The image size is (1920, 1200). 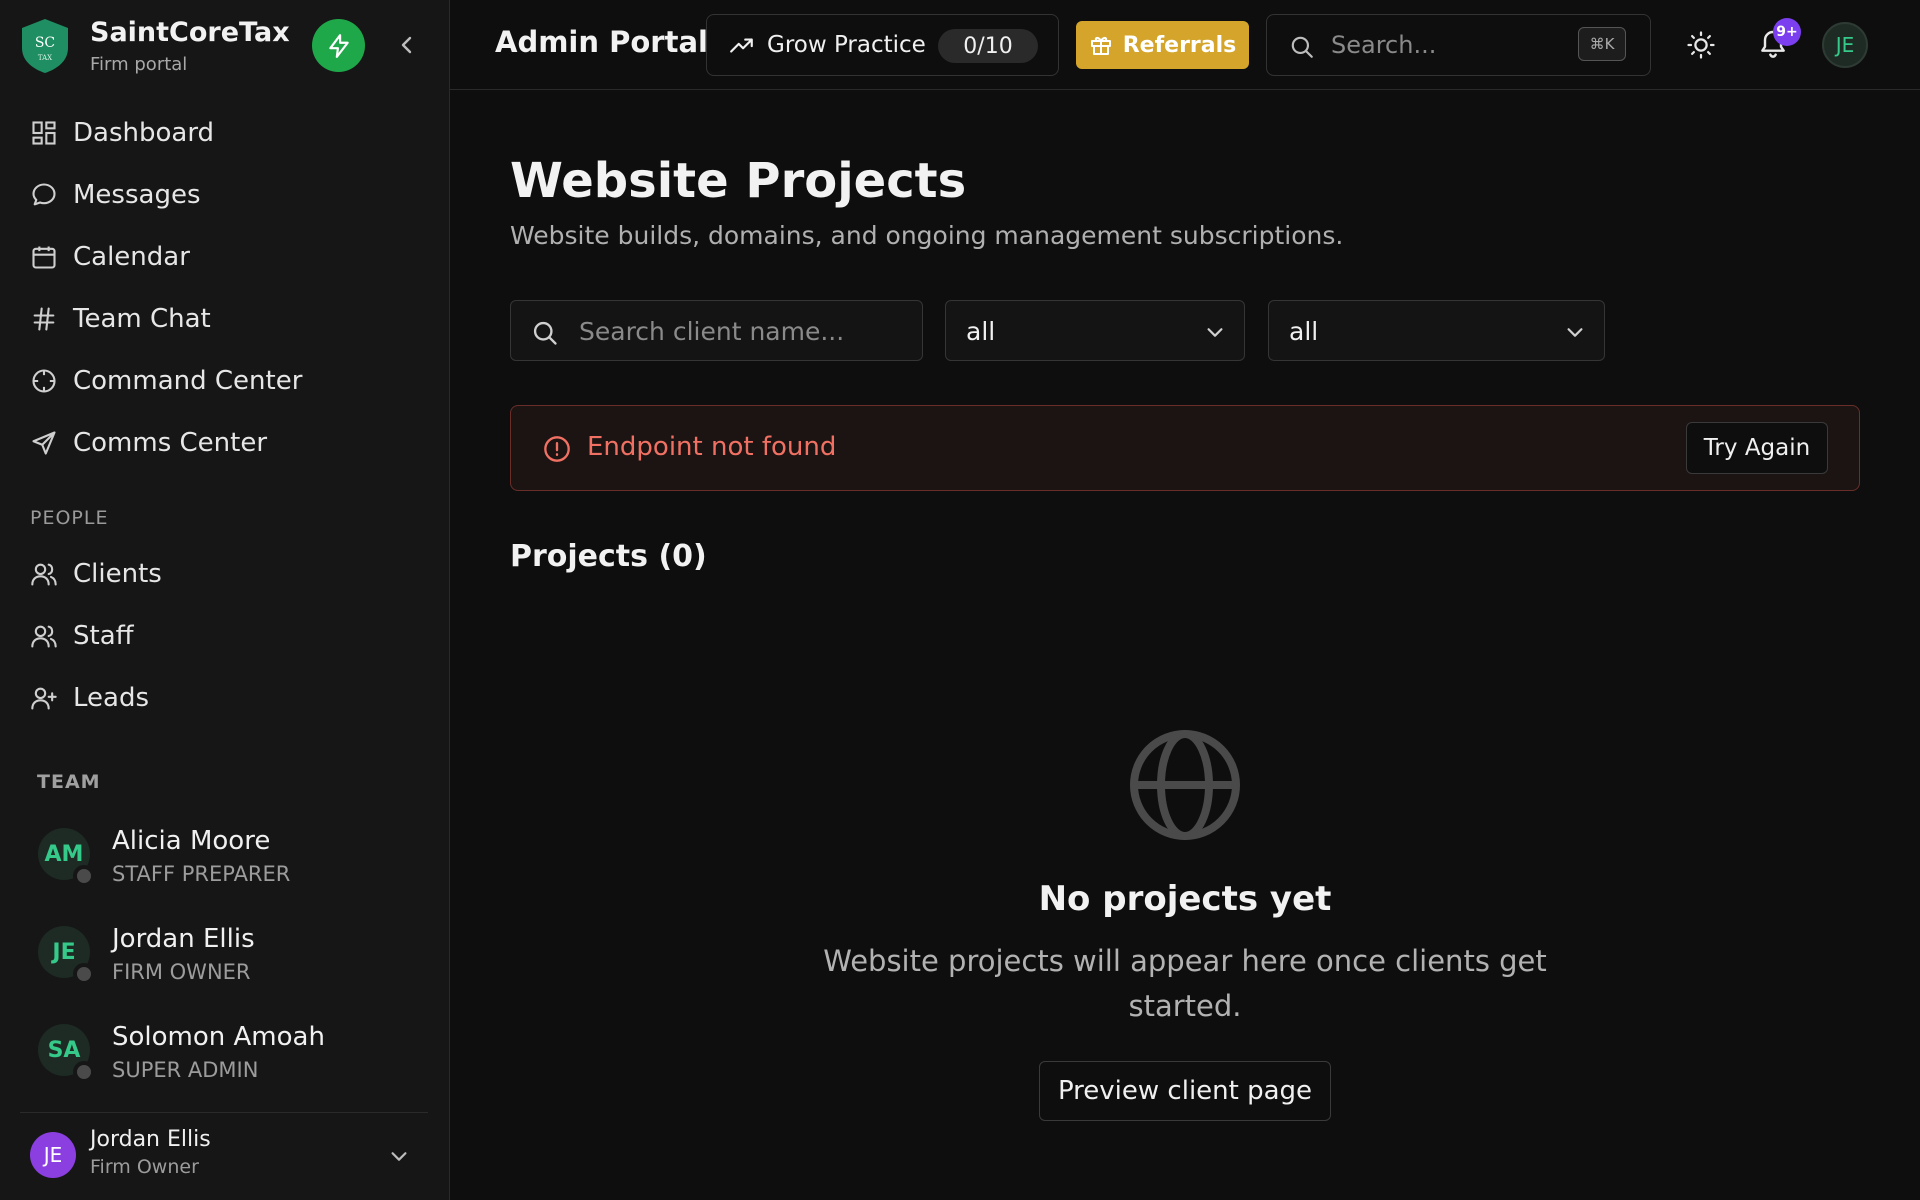 What do you see at coordinates (1602, 44) in the screenshot?
I see `keyboard-shortcut-badge: ⌘K` at bounding box center [1602, 44].